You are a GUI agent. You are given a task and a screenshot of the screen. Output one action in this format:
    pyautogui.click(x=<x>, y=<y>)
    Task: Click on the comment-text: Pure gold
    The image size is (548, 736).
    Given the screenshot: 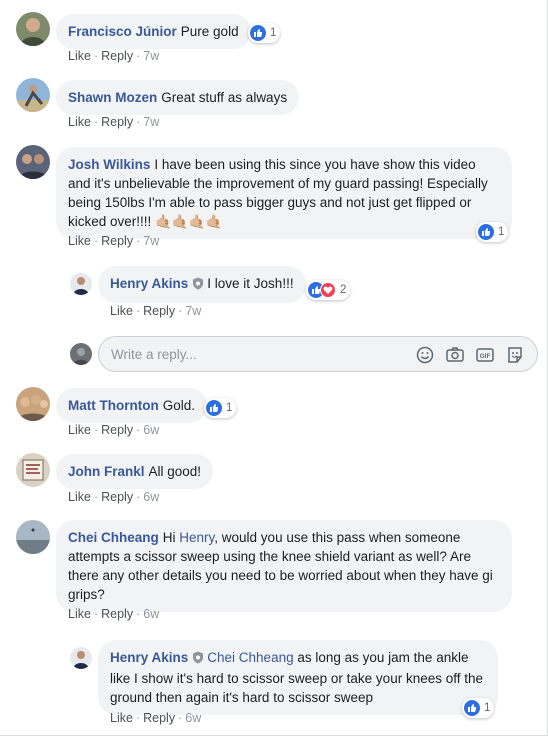 What is the action you would take?
    pyautogui.click(x=209, y=31)
    